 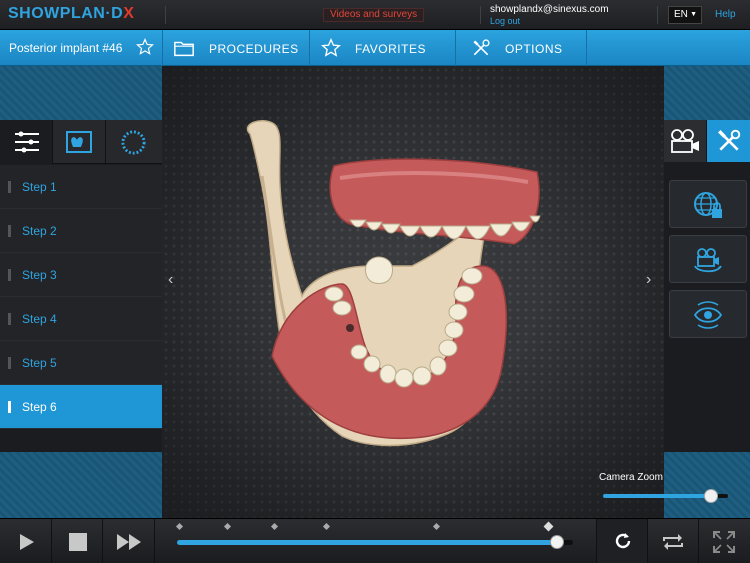 I want to click on globe-lock-icon, so click(x=708, y=205).